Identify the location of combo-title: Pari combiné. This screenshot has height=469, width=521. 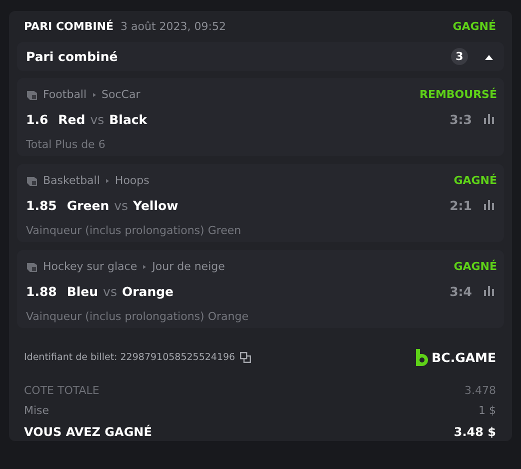
(72, 56).